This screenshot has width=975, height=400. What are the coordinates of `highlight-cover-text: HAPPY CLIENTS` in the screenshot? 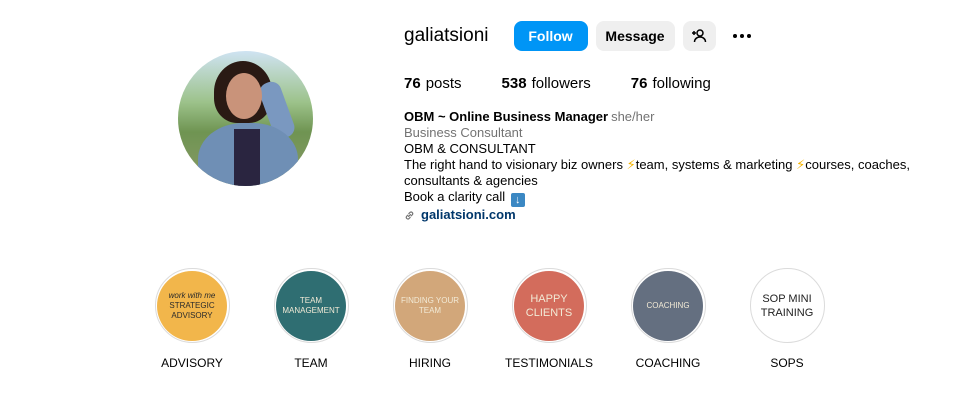 It's located at (549, 305).